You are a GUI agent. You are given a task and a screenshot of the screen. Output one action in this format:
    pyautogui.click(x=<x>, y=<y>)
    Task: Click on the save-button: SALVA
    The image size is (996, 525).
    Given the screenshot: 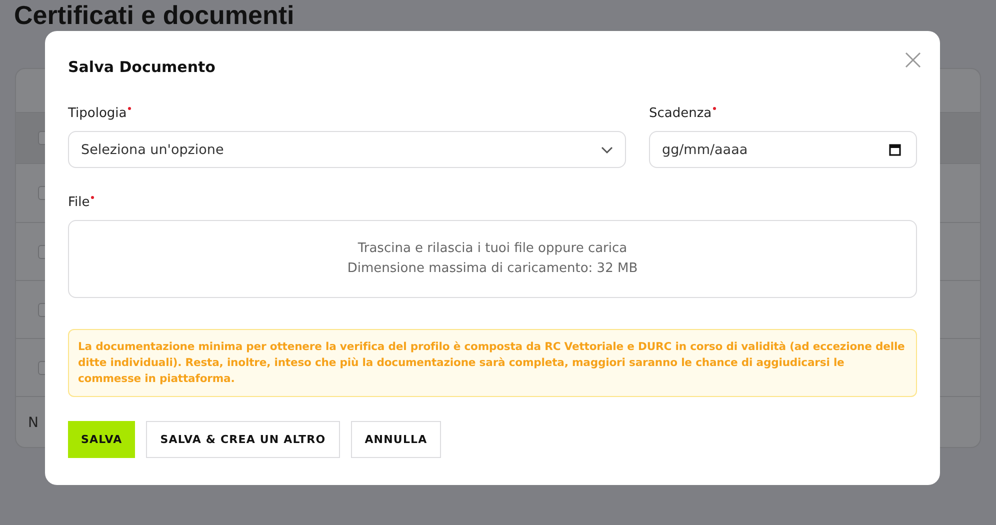 What is the action you would take?
    pyautogui.click(x=102, y=439)
    